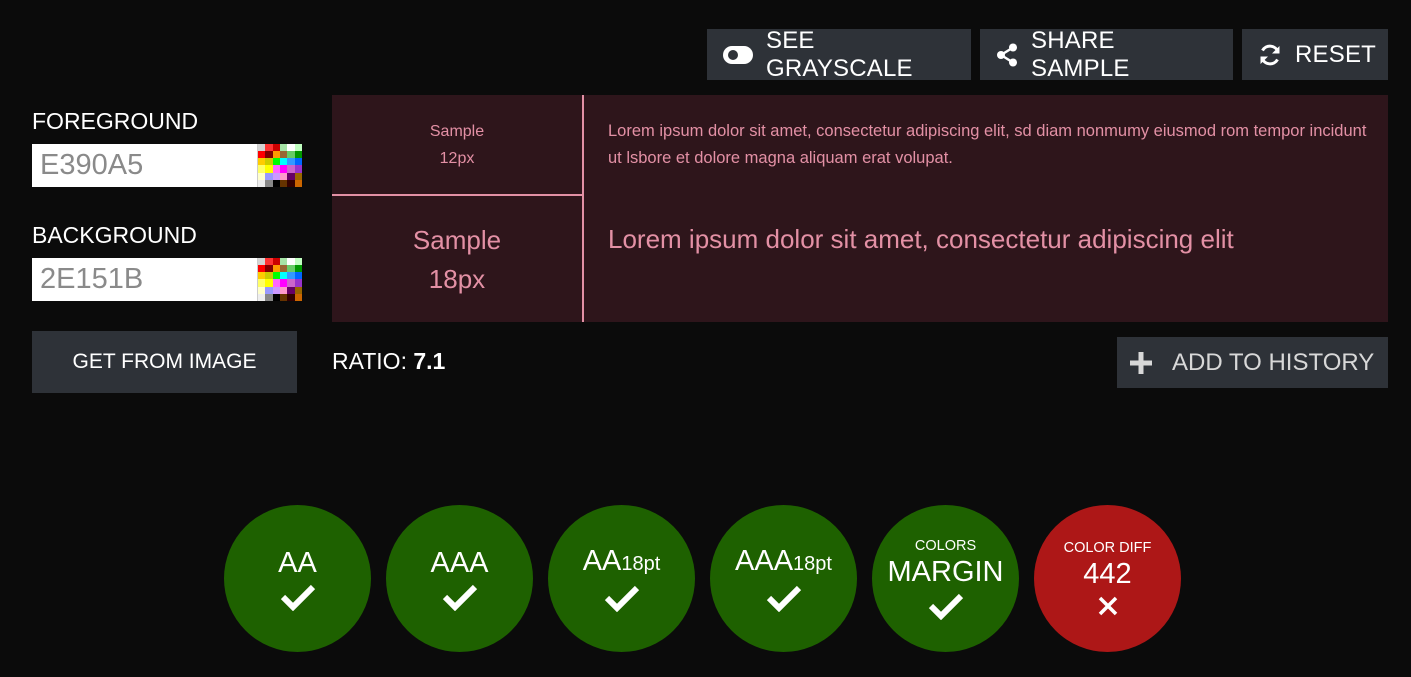  What do you see at coordinates (1270, 55) in the screenshot?
I see `refresh-icon` at bounding box center [1270, 55].